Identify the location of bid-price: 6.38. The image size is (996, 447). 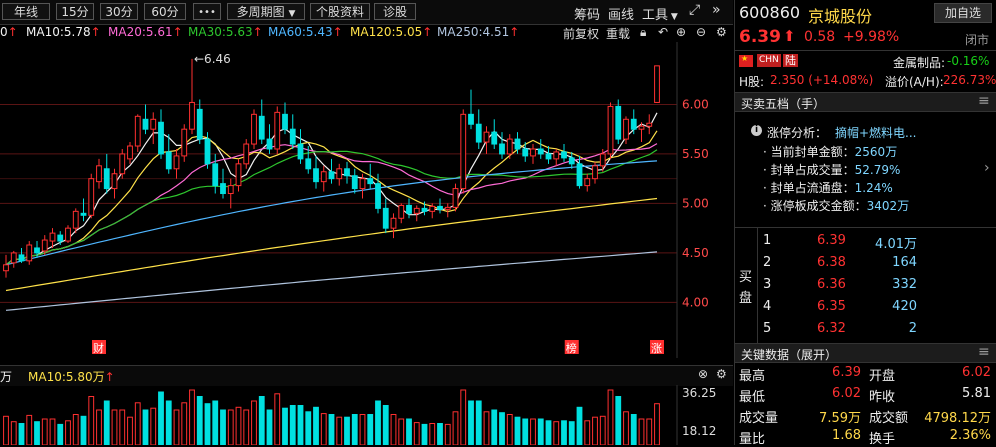
(831, 262).